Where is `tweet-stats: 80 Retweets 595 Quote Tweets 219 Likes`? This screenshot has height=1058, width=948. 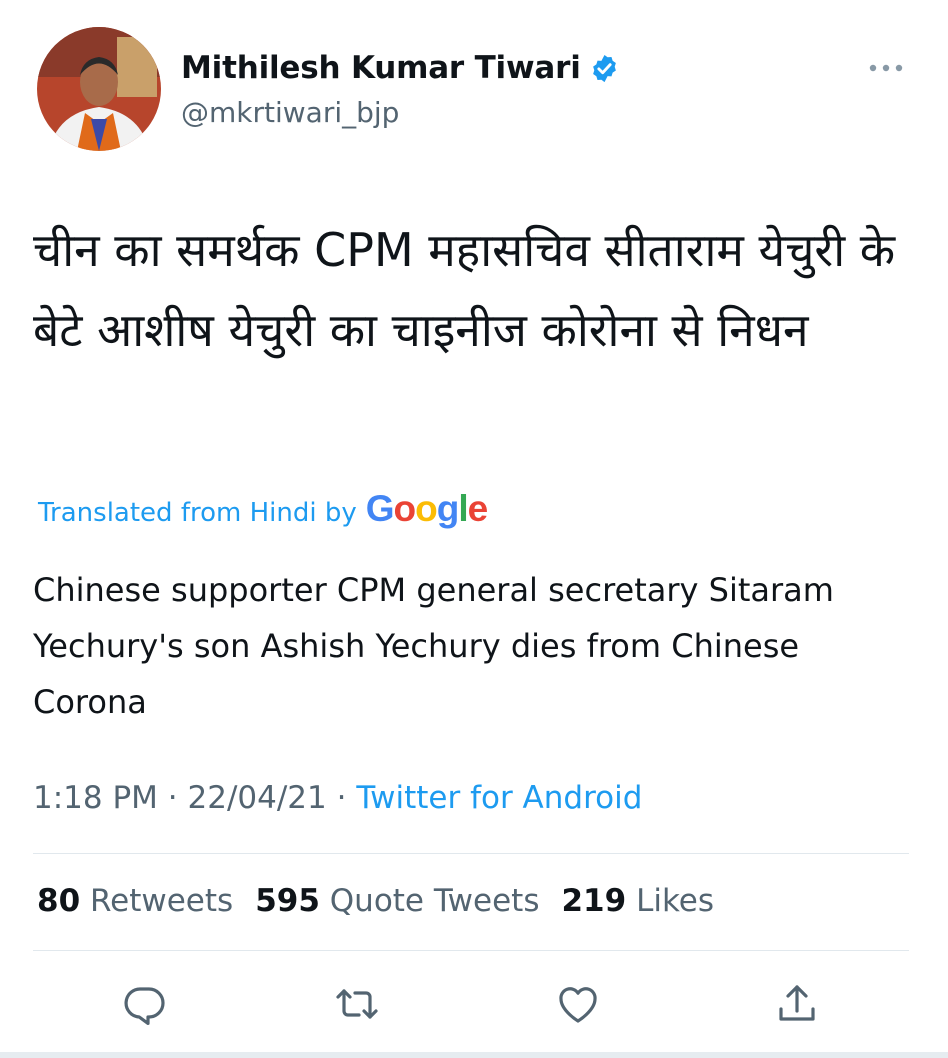
tweet-stats: 80 Retweets 595 Quote Tweets 219 Likes is located at coordinates (386, 901).